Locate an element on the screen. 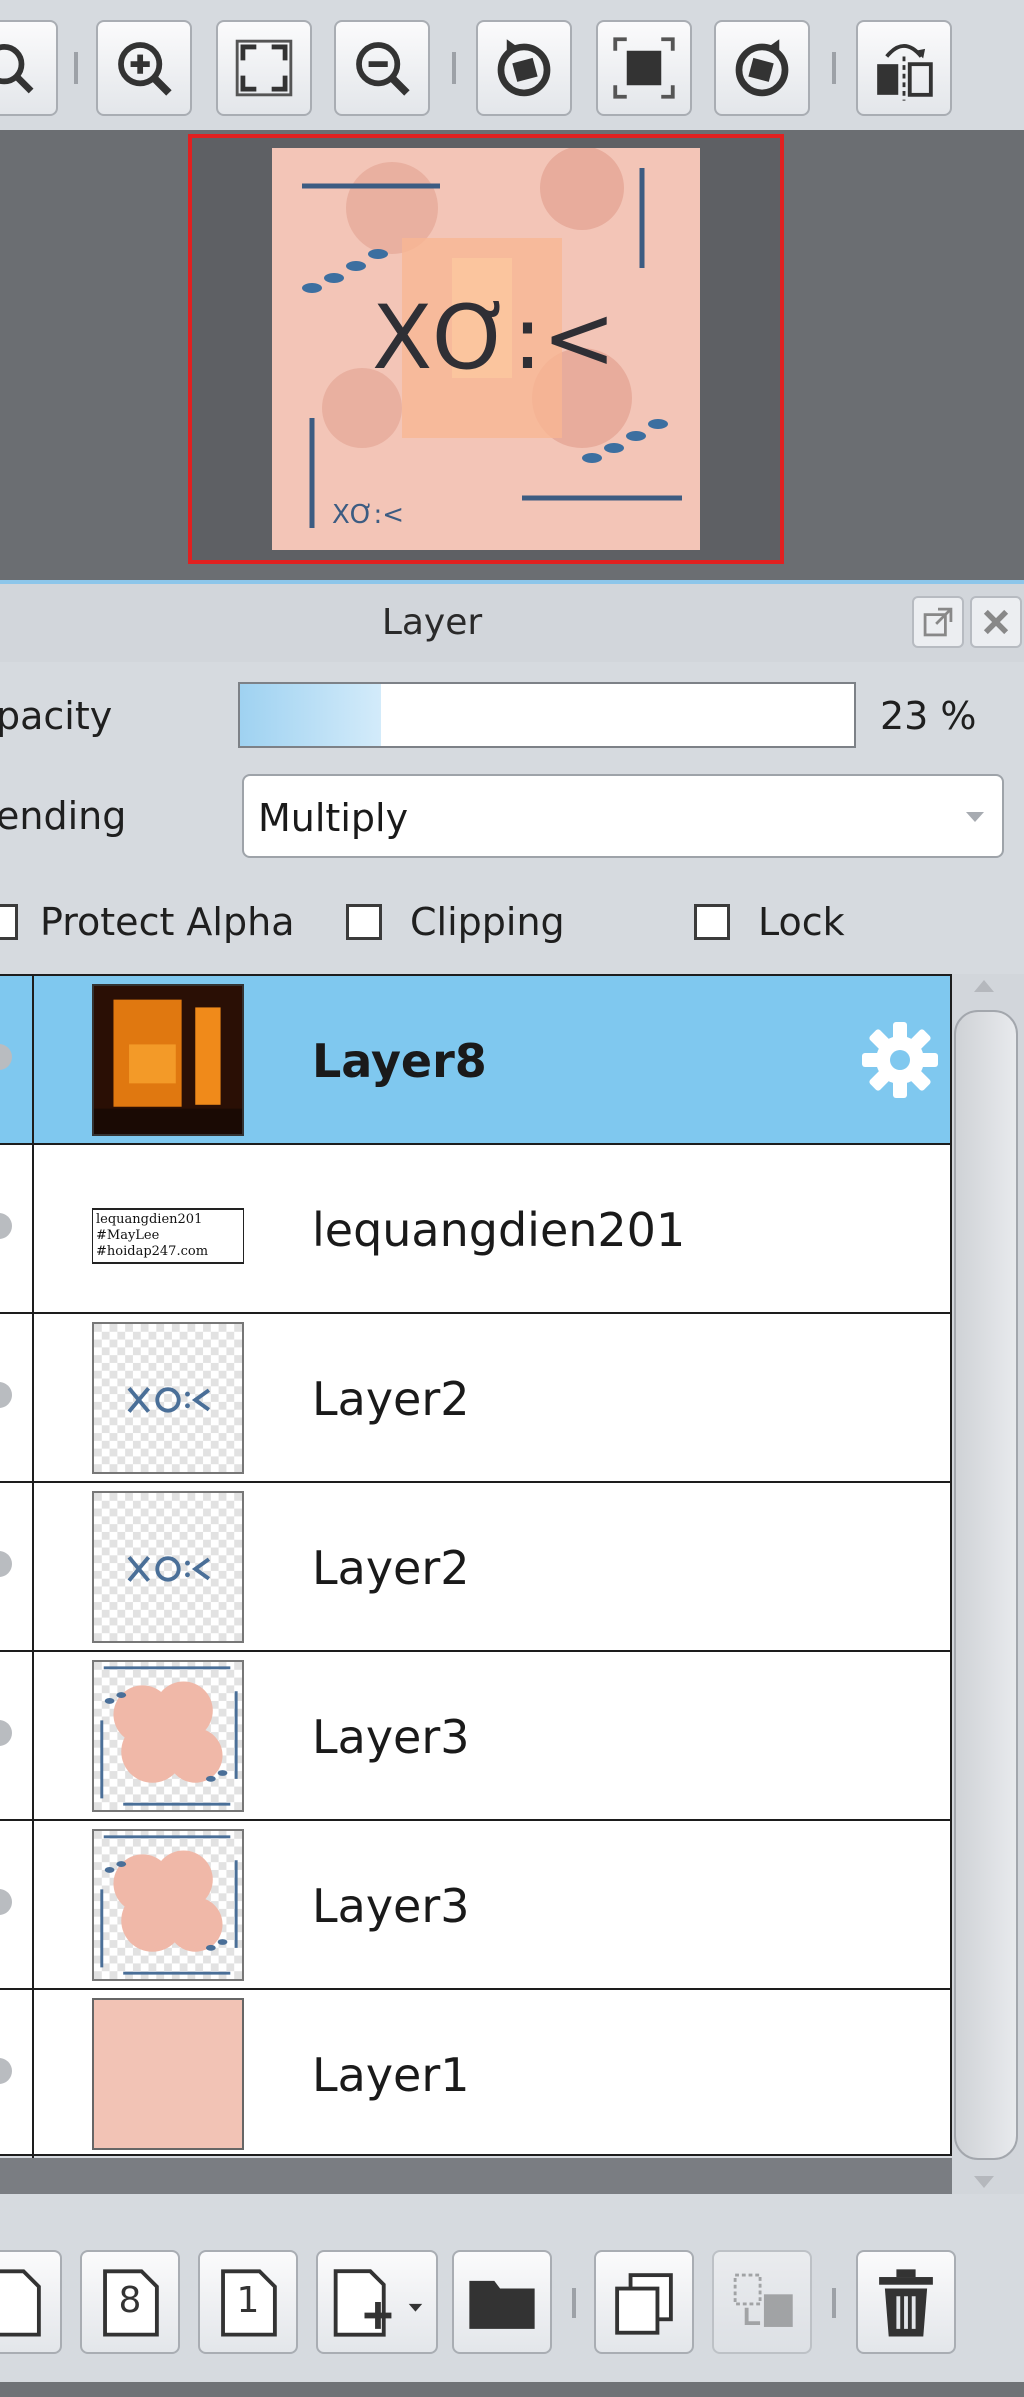  new-8bit-layer-button: 8 is located at coordinates (130, 2302).